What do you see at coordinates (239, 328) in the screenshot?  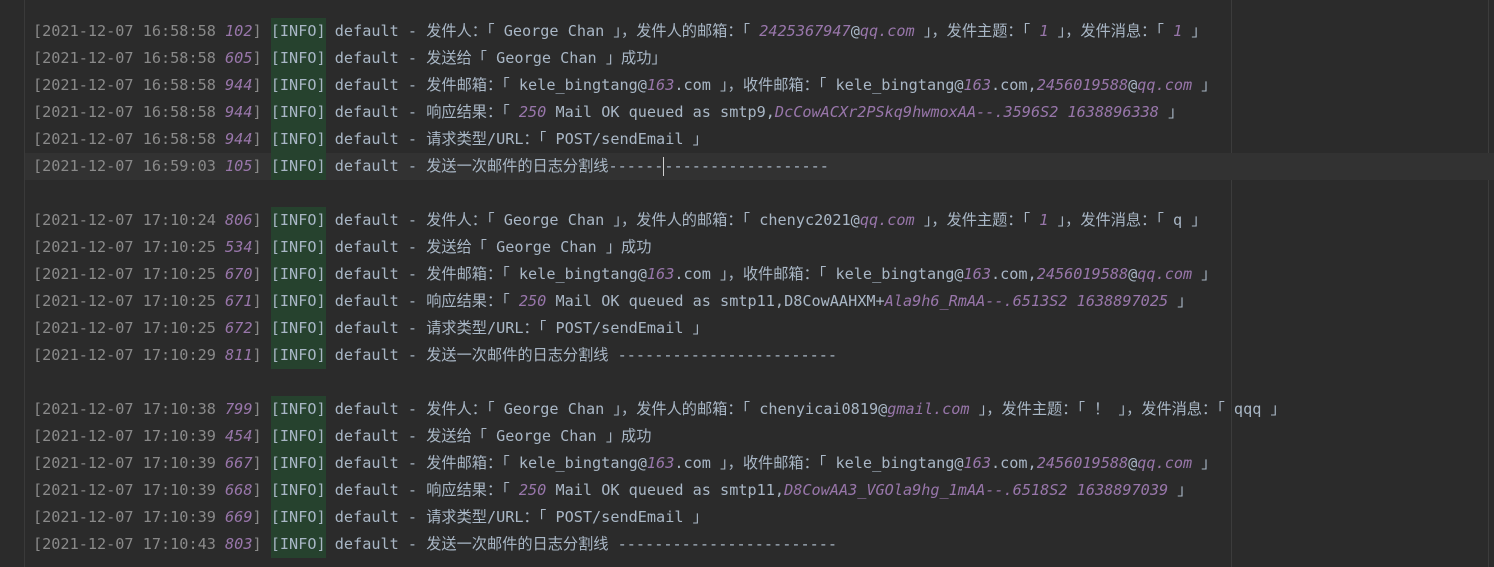 I see `log-milliseconds: 672` at bounding box center [239, 328].